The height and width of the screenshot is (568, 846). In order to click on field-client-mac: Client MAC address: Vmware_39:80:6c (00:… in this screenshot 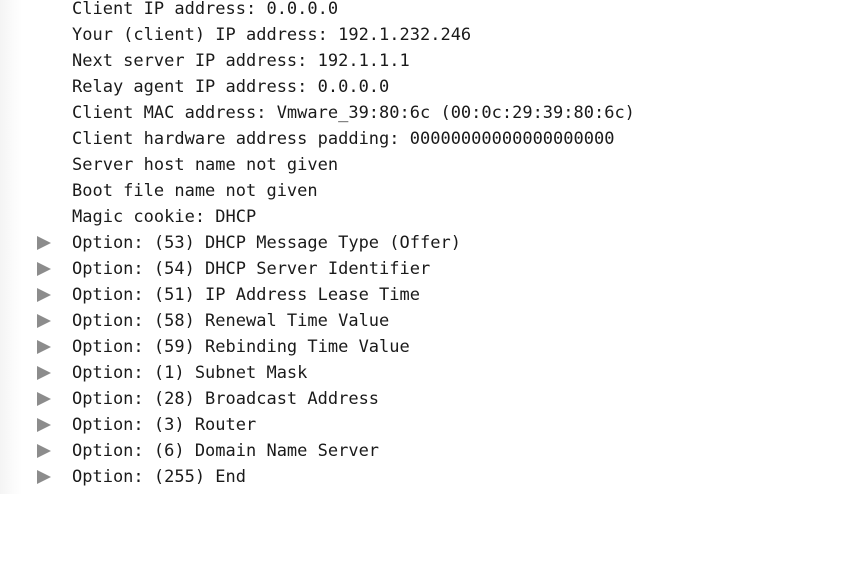, I will do `click(353, 113)`.